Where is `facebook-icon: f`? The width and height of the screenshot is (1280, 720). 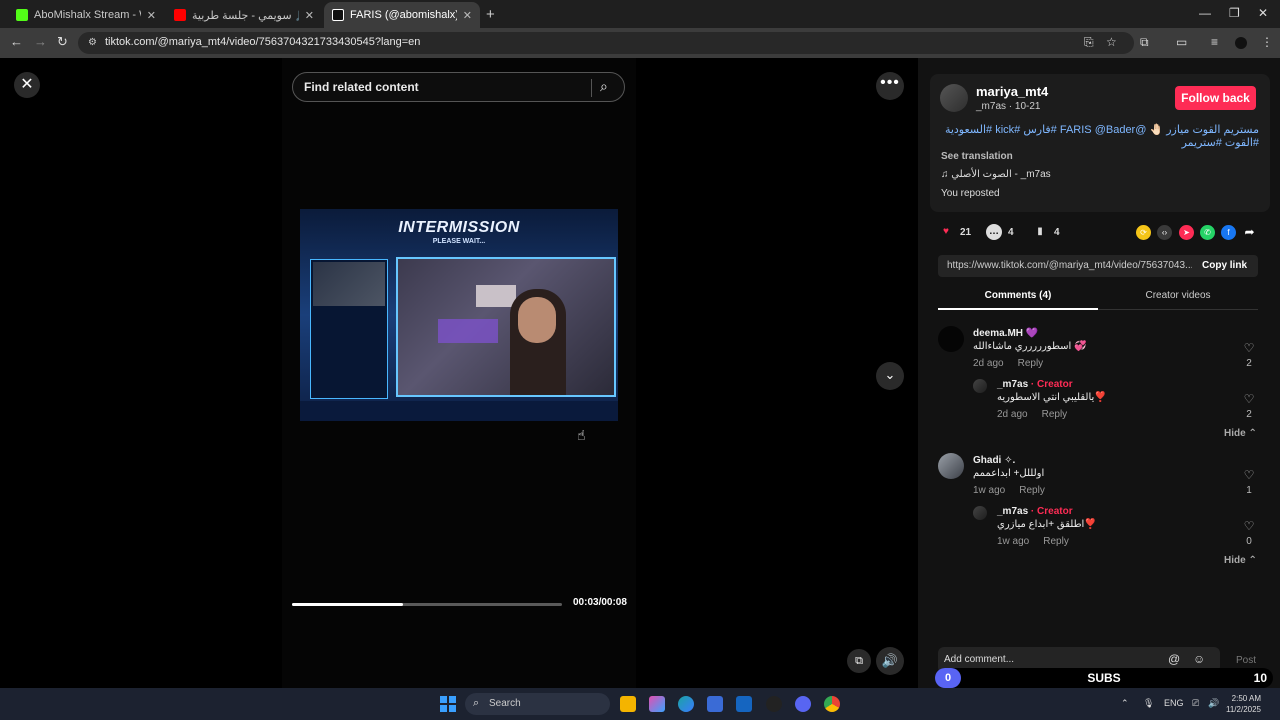 facebook-icon: f is located at coordinates (1228, 232).